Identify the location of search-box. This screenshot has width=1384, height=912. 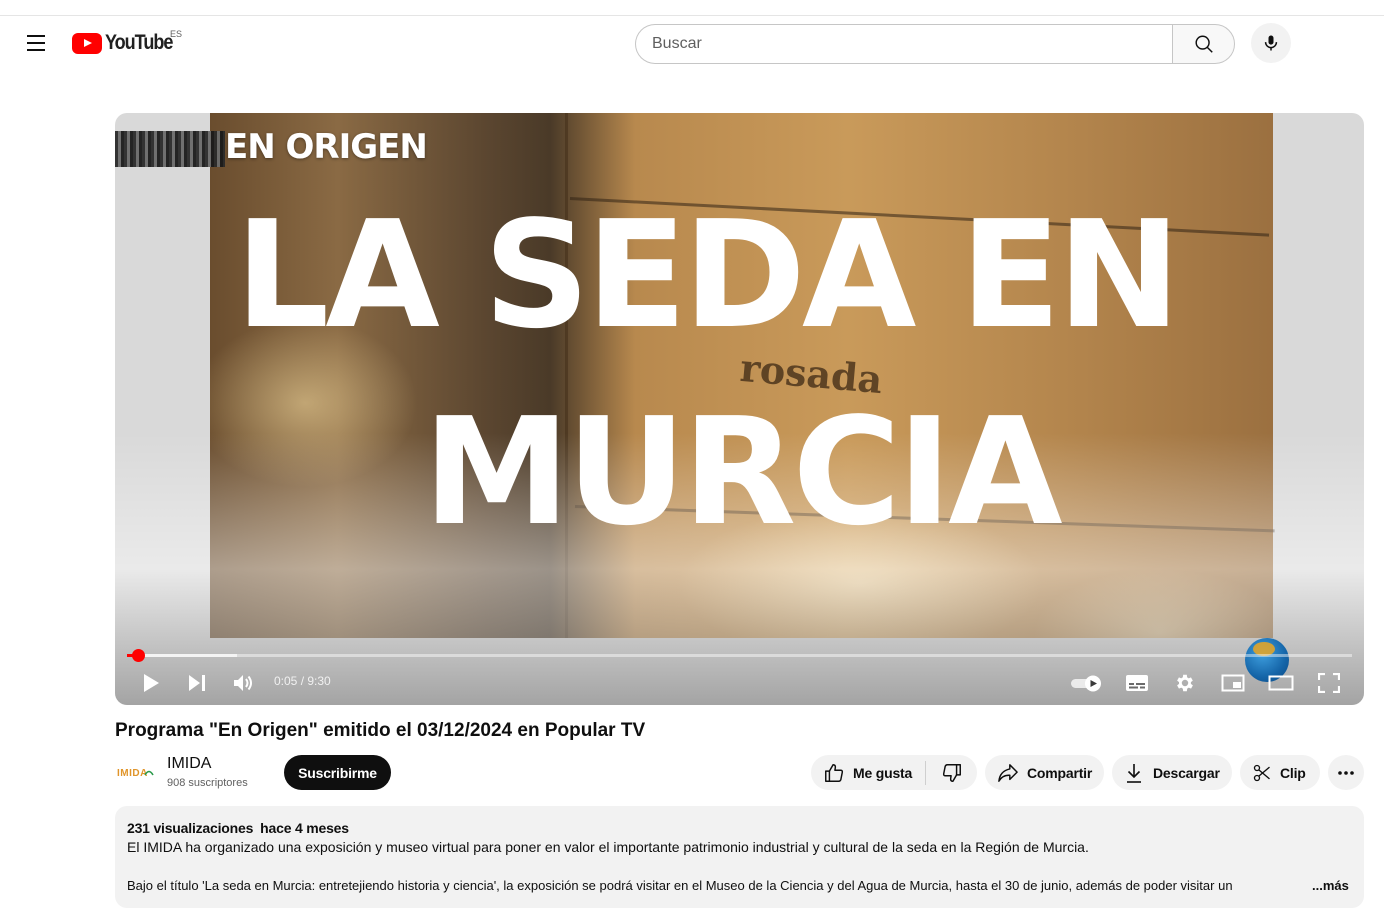
(935, 44).